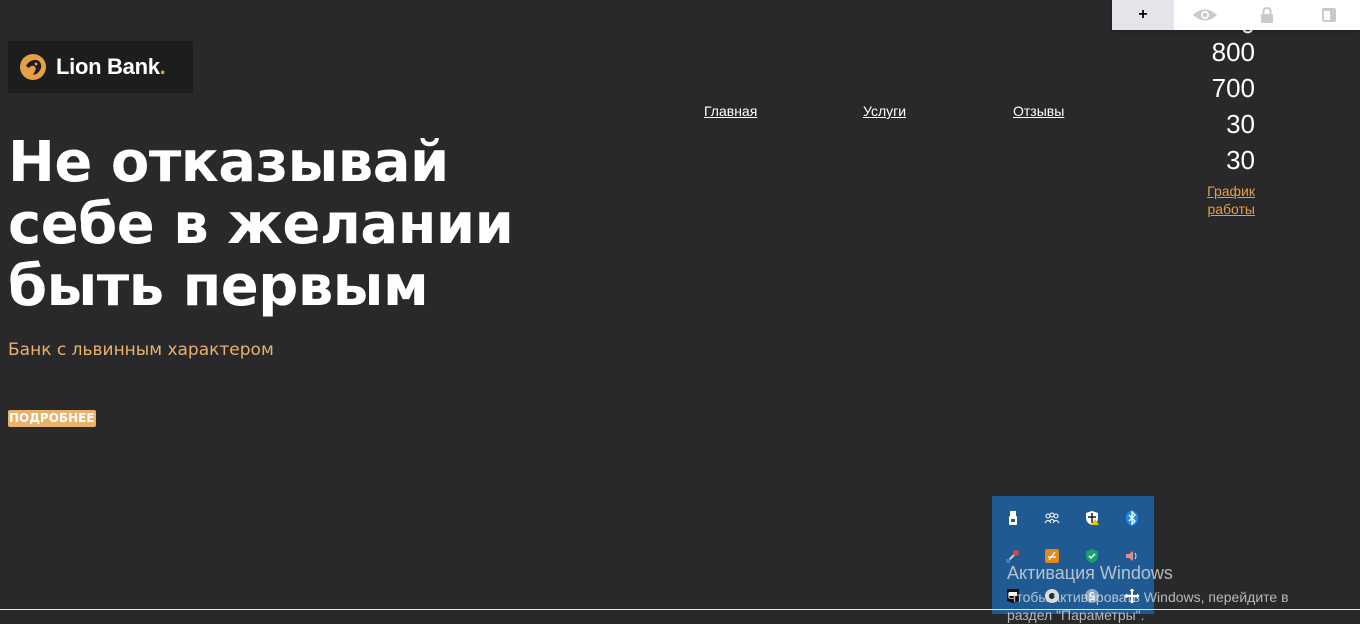 This screenshot has width=1360, height=624. What do you see at coordinates (1231, 209) in the screenshot?
I see `schedule-link-line2: работы` at bounding box center [1231, 209].